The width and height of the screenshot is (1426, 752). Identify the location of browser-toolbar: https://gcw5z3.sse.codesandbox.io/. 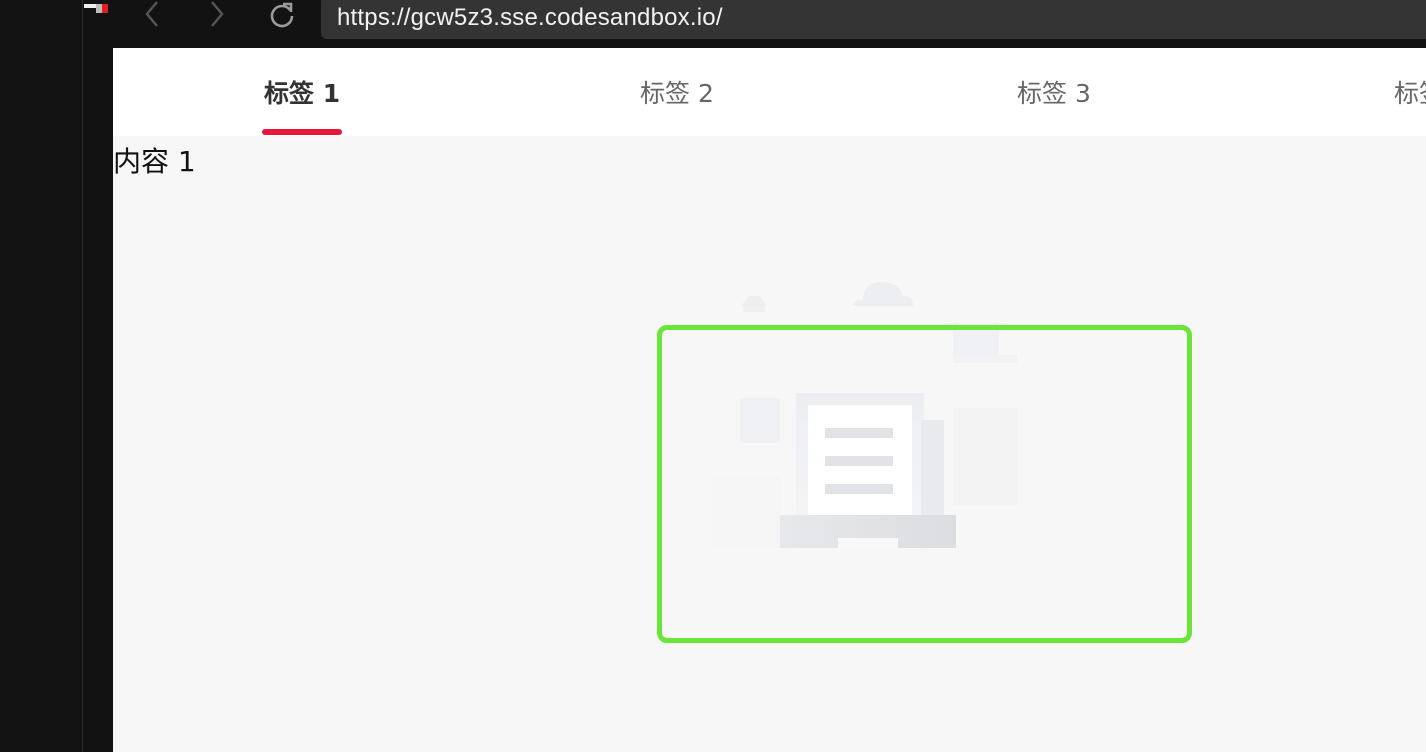
(769, 24).